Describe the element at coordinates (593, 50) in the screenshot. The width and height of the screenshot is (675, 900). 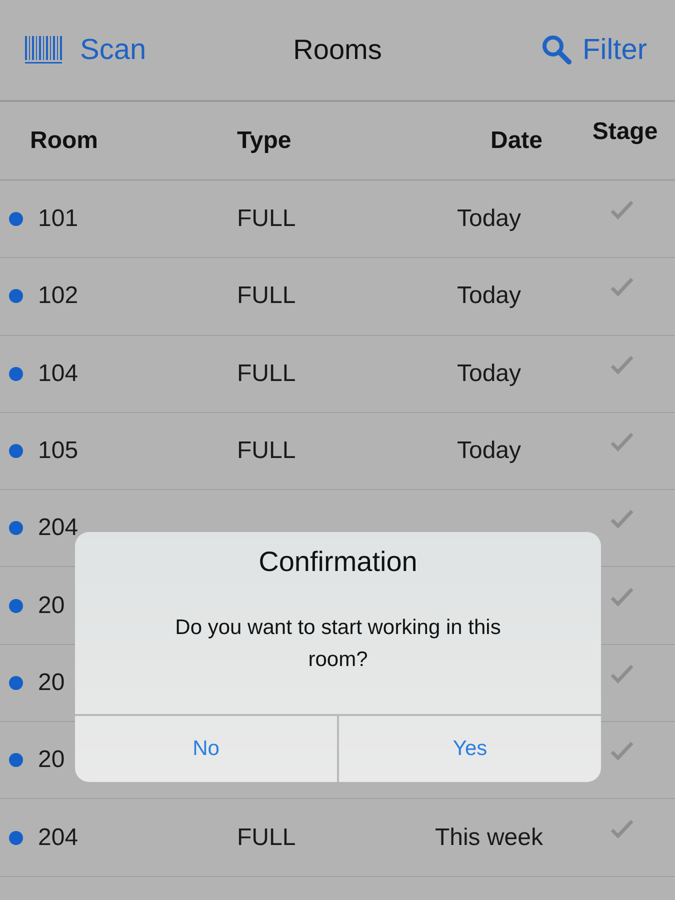
I see `filter-button: Filter` at that location.